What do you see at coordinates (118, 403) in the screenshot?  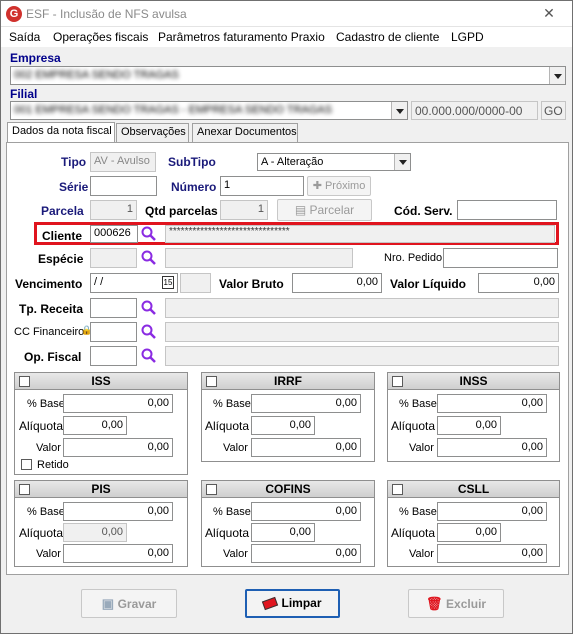 I see `iss-base-input: 0,00` at bounding box center [118, 403].